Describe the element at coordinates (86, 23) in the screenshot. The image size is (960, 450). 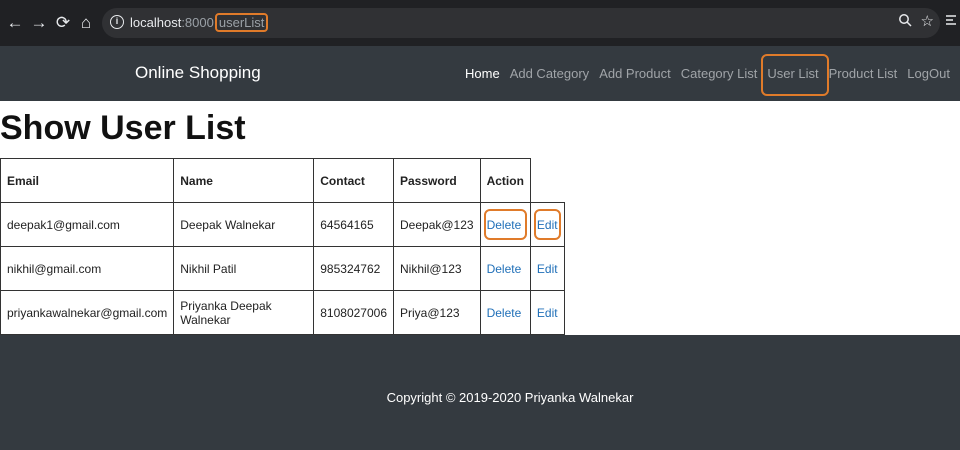
I see `home-icon: ⌂` at that location.